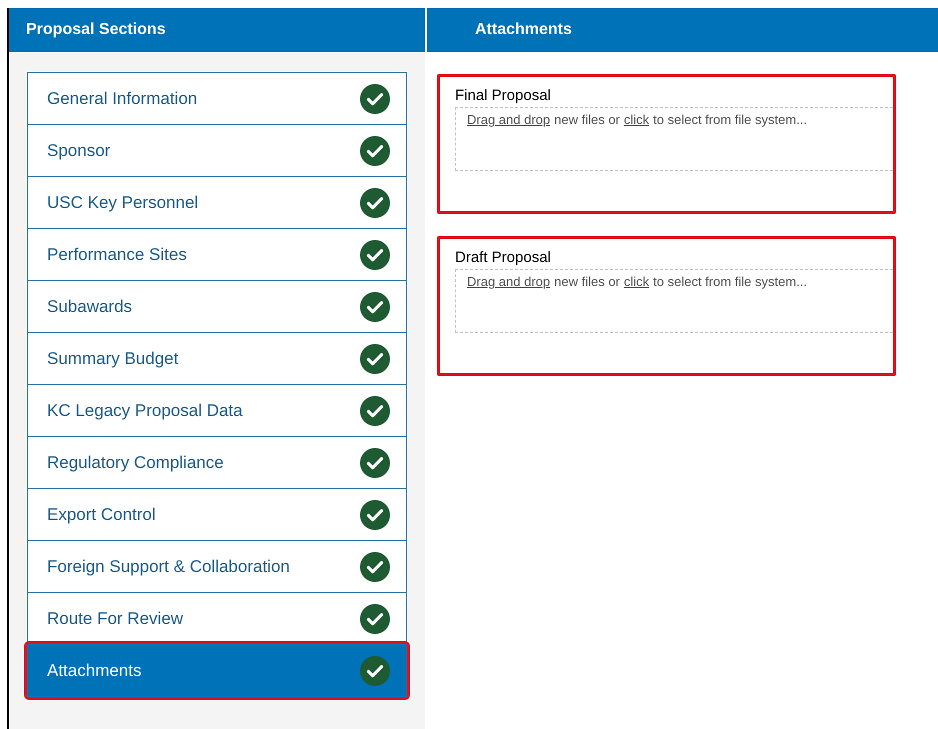  I want to click on panel-title: Attachments, so click(523, 30).